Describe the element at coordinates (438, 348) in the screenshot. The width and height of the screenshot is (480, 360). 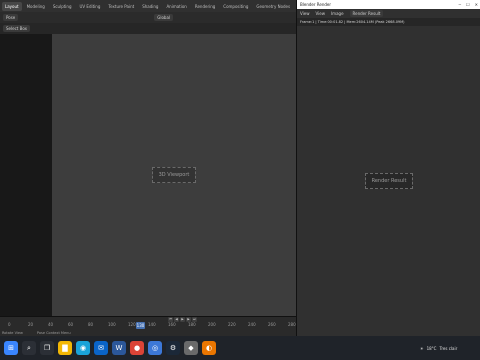
I see `system-tray: ☀ 18°C Tres clair` at that location.